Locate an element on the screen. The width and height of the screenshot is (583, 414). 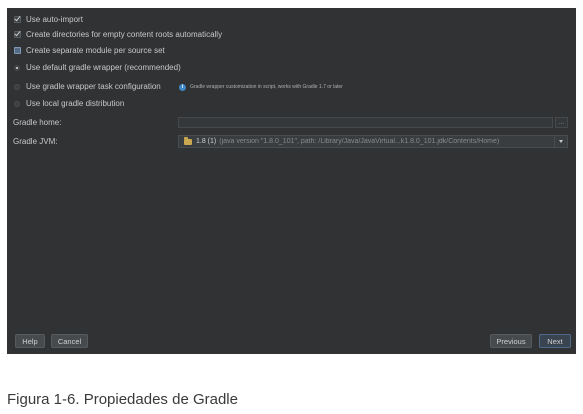
gradle-jvm-label: Gradle JVM: is located at coordinates (35, 141).